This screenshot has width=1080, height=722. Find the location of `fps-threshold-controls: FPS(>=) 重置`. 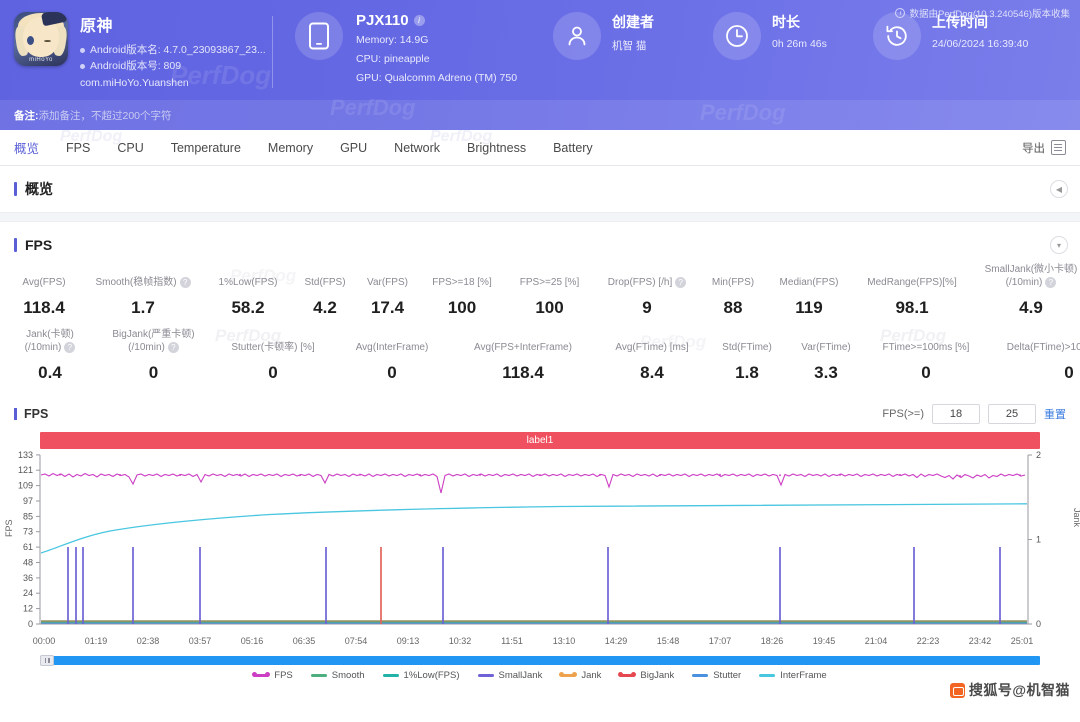

fps-threshold-controls: FPS(>=) 重置 is located at coordinates (974, 414).